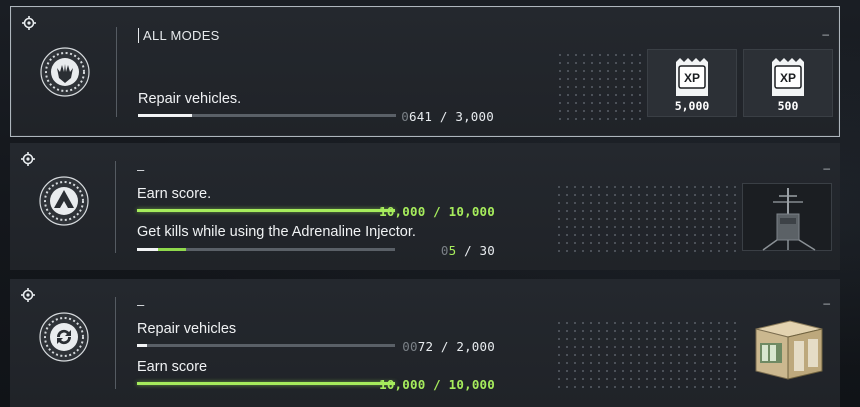 The image size is (860, 407). What do you see at coordinates (64, 201) in the screenshot?
I see `assault-emblem-icon` at bounding box center [64, 201].